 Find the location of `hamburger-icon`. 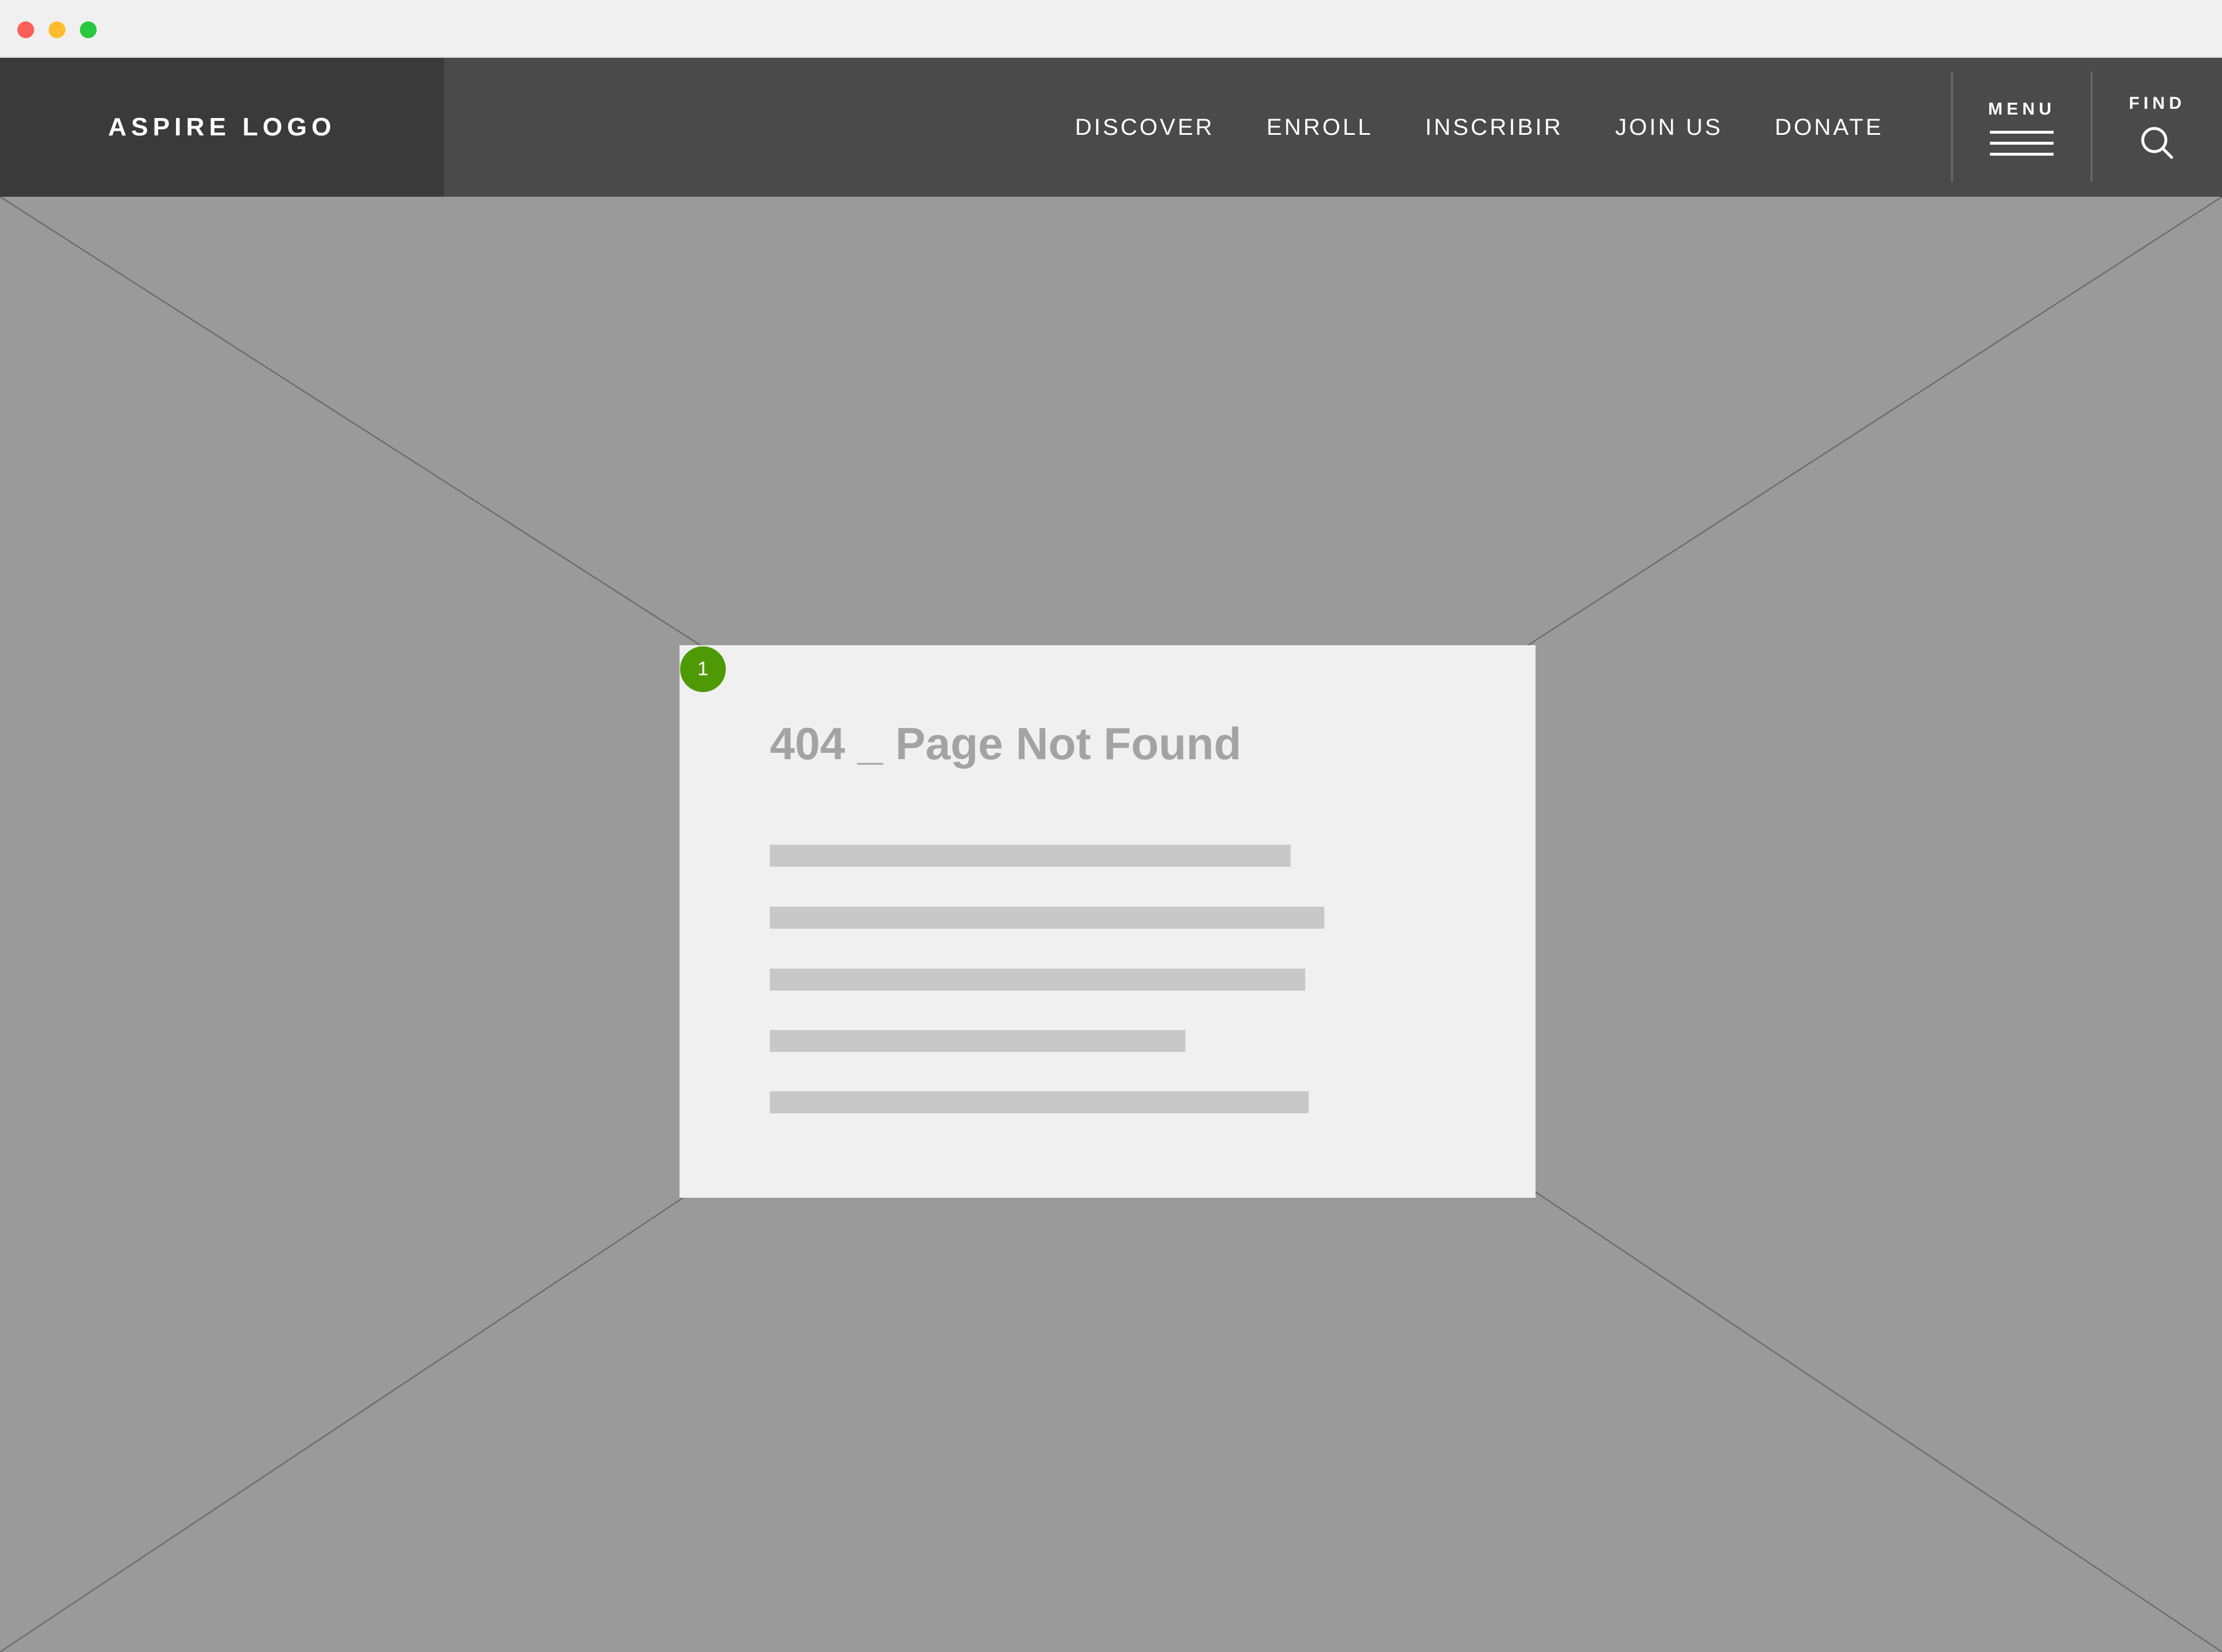

hamburger-icon is located at coordinates (2022, 143).